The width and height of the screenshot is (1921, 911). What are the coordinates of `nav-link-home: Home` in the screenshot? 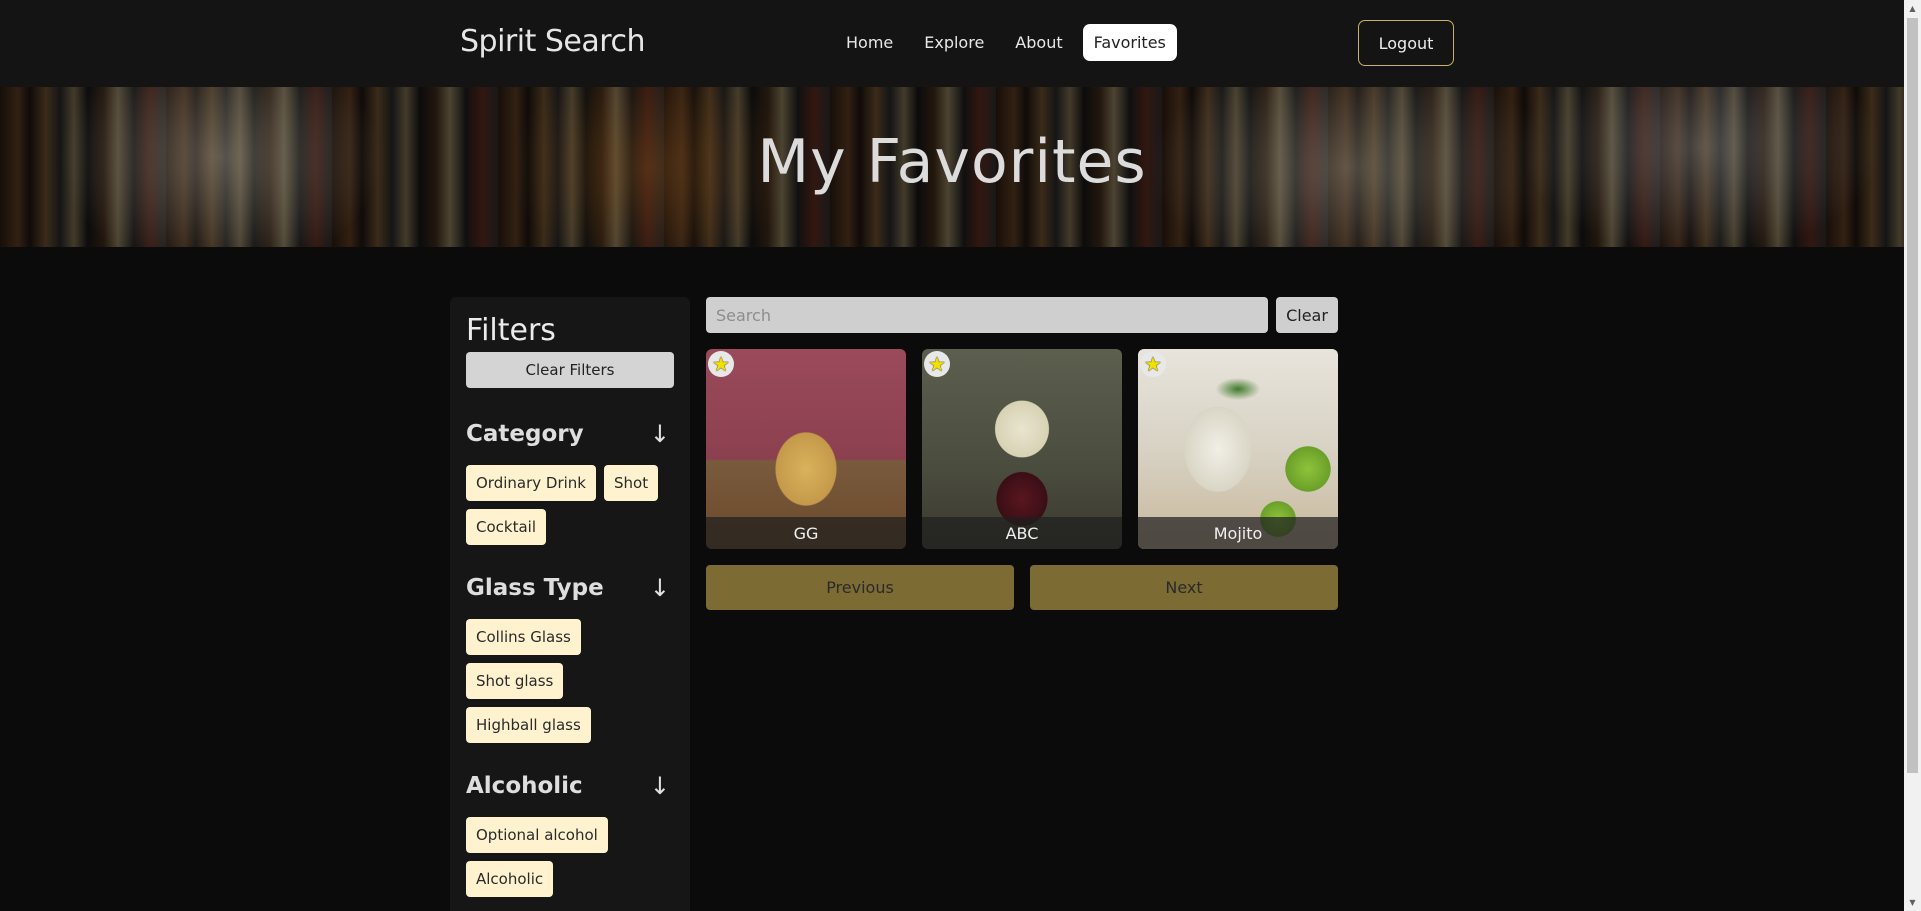 It's located at (869, 42).